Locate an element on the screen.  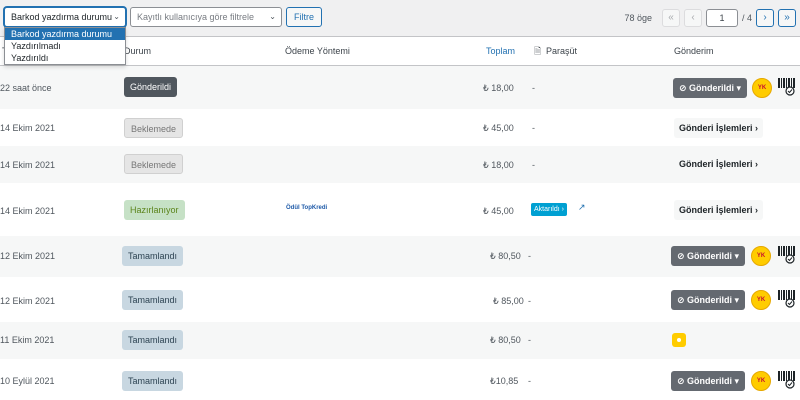
order-date: 11 Ekim 2021 is located at coordinates (27, 340).